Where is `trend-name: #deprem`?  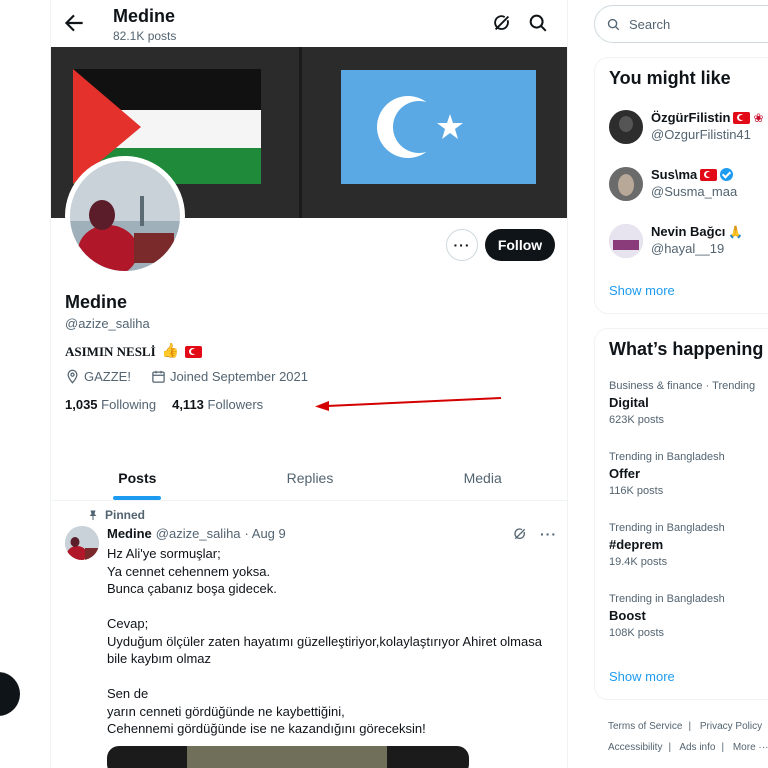 trend-name: #deprem is located at coordinates (636, 544).